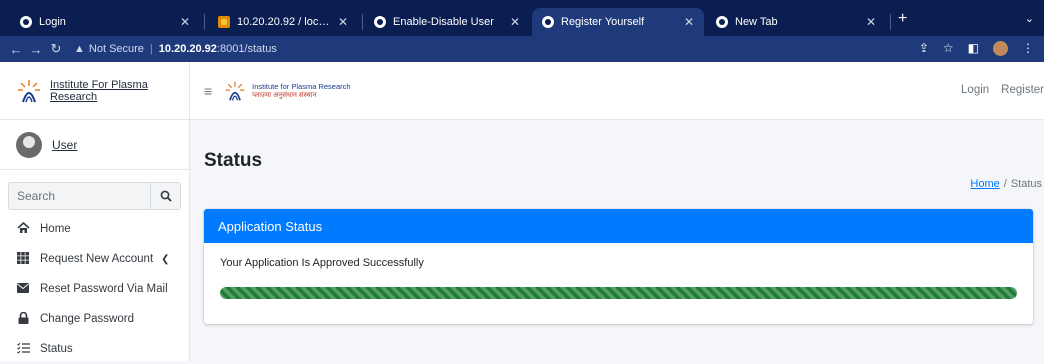 Image resolution: width=1044 pixels, height=364 pixels. Describe the element at coordinates (1022, 90) in the screenshot. I see `register-link: Register` at that location.